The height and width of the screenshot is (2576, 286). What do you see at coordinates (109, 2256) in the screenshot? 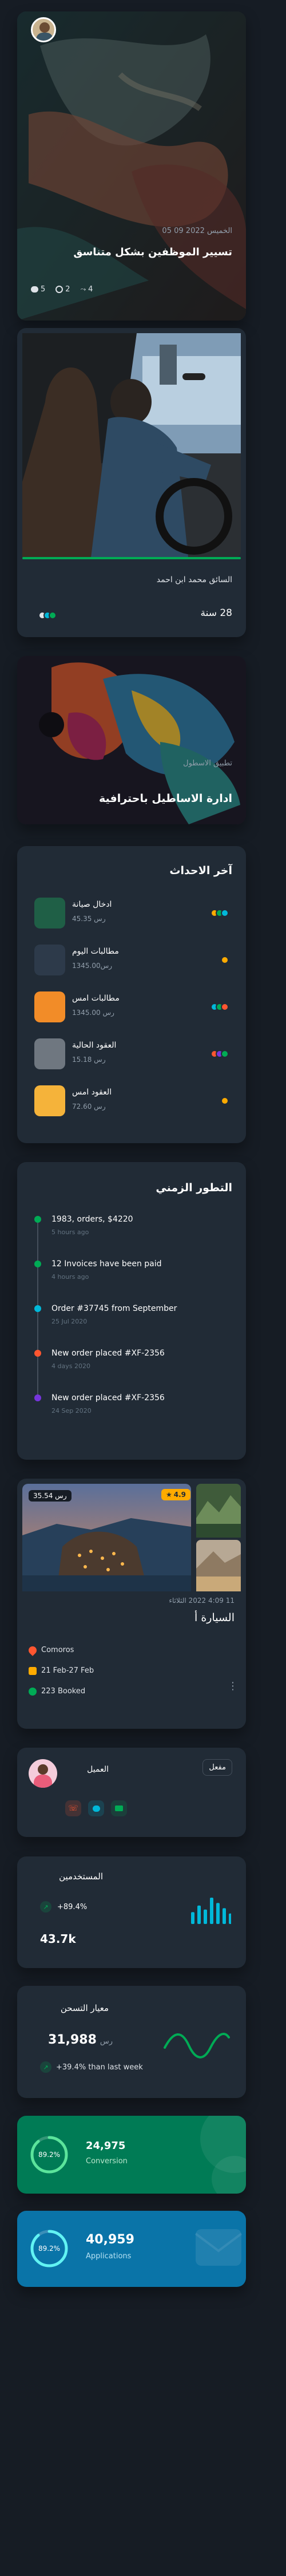
I see `applications-label: Applications` at bounding box center [109, 2256].